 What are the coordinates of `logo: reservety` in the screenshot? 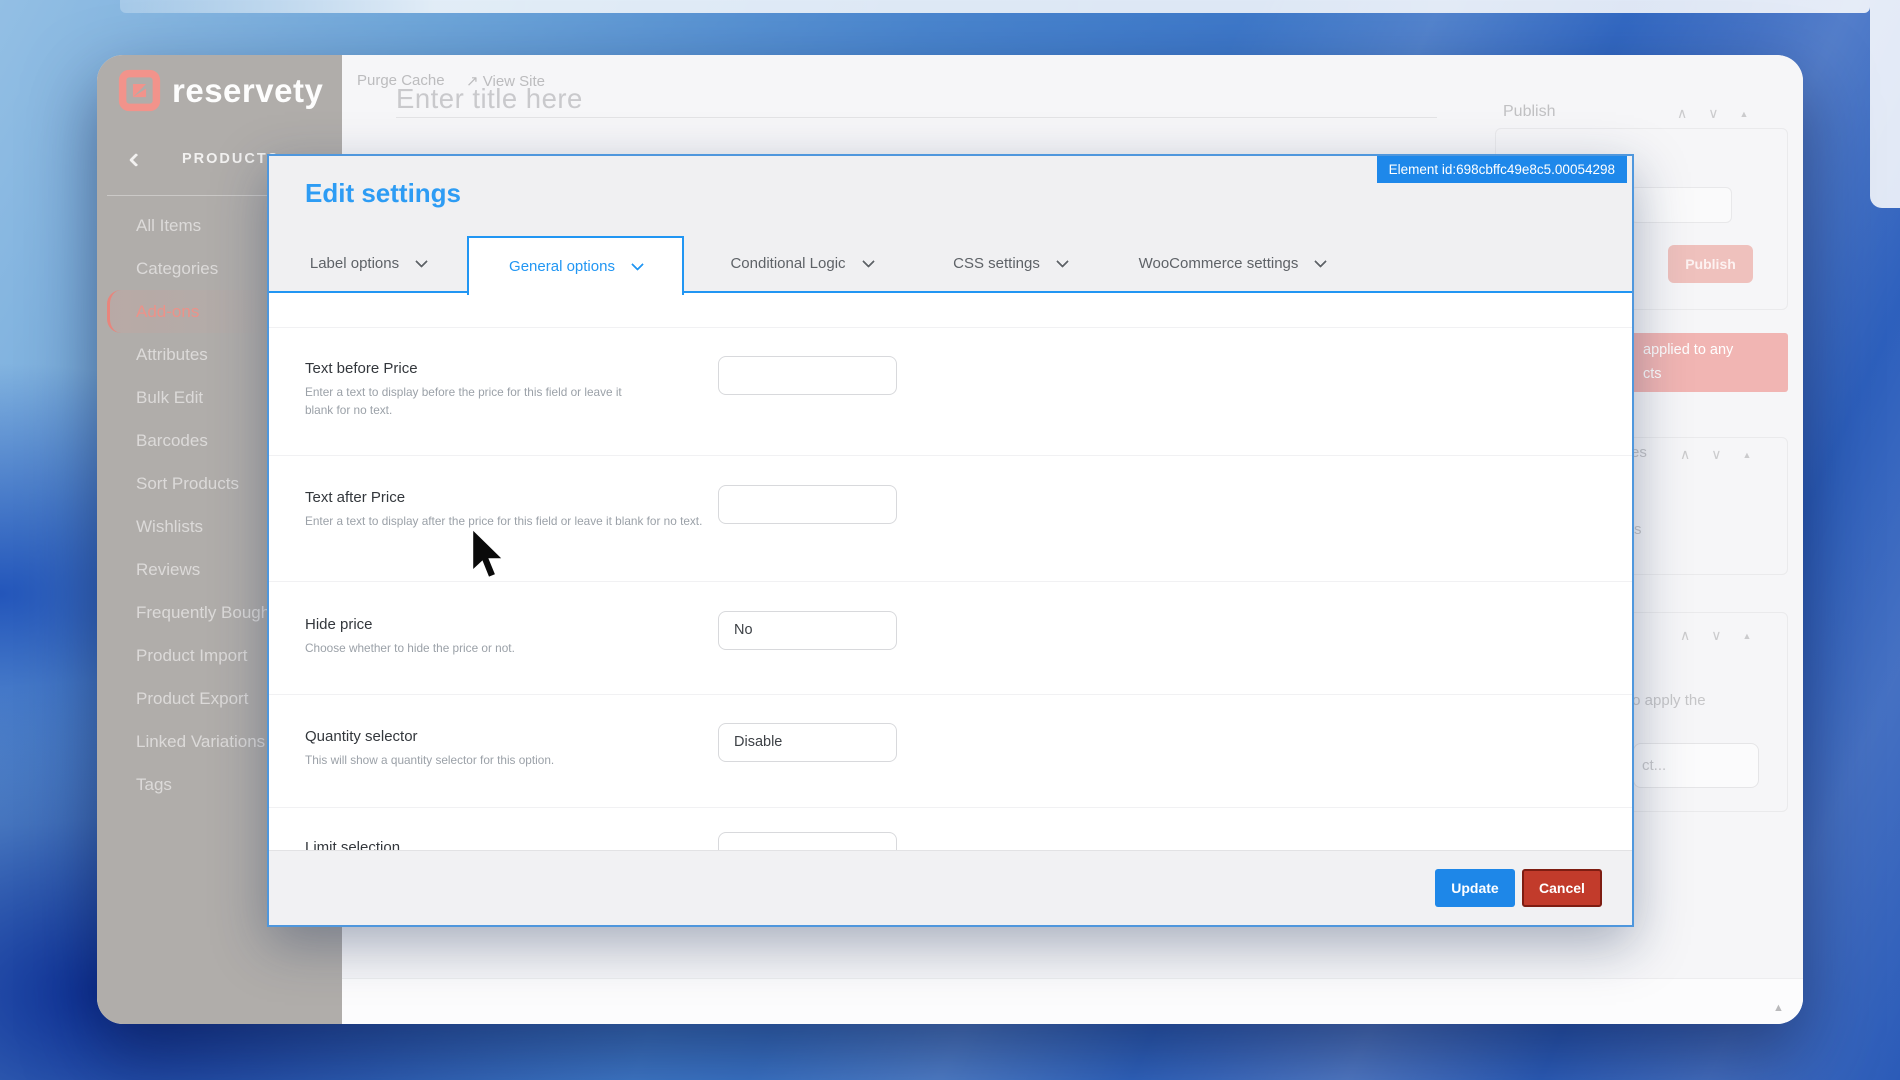 It's located at (220, 90).